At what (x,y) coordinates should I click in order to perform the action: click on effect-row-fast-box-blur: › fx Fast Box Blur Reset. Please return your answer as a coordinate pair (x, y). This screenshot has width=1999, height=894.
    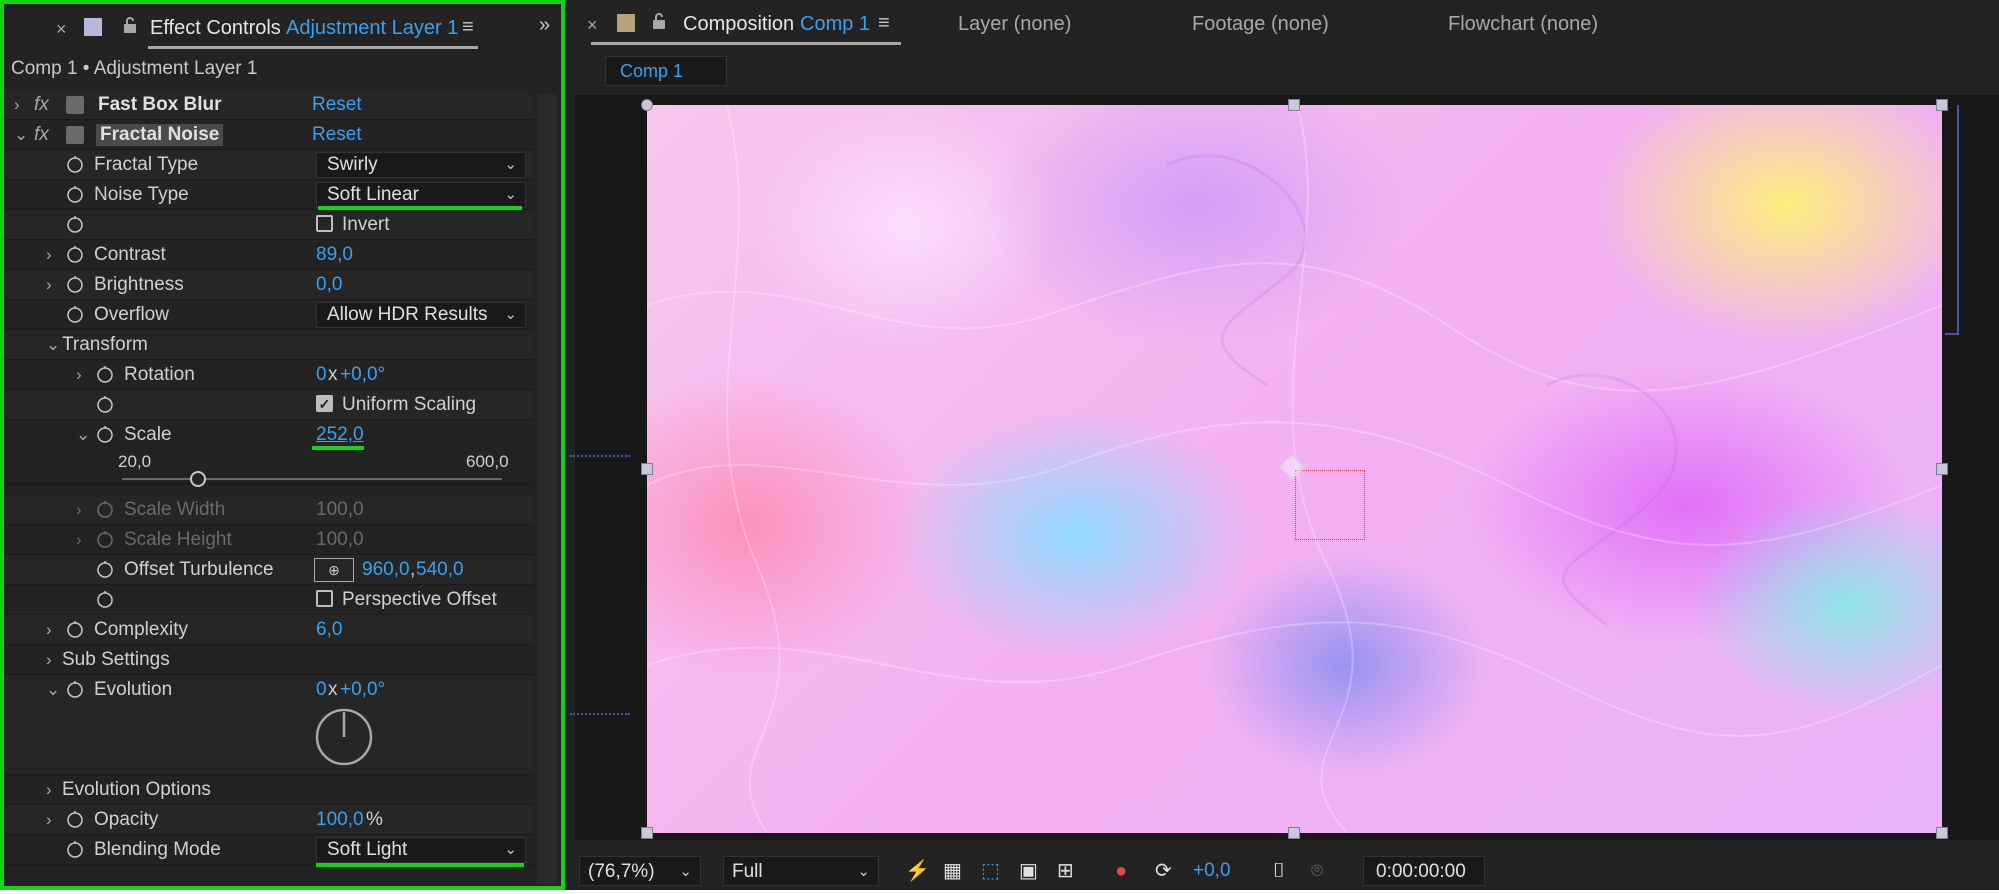
    Looking at the image, I should click on (269, 105).